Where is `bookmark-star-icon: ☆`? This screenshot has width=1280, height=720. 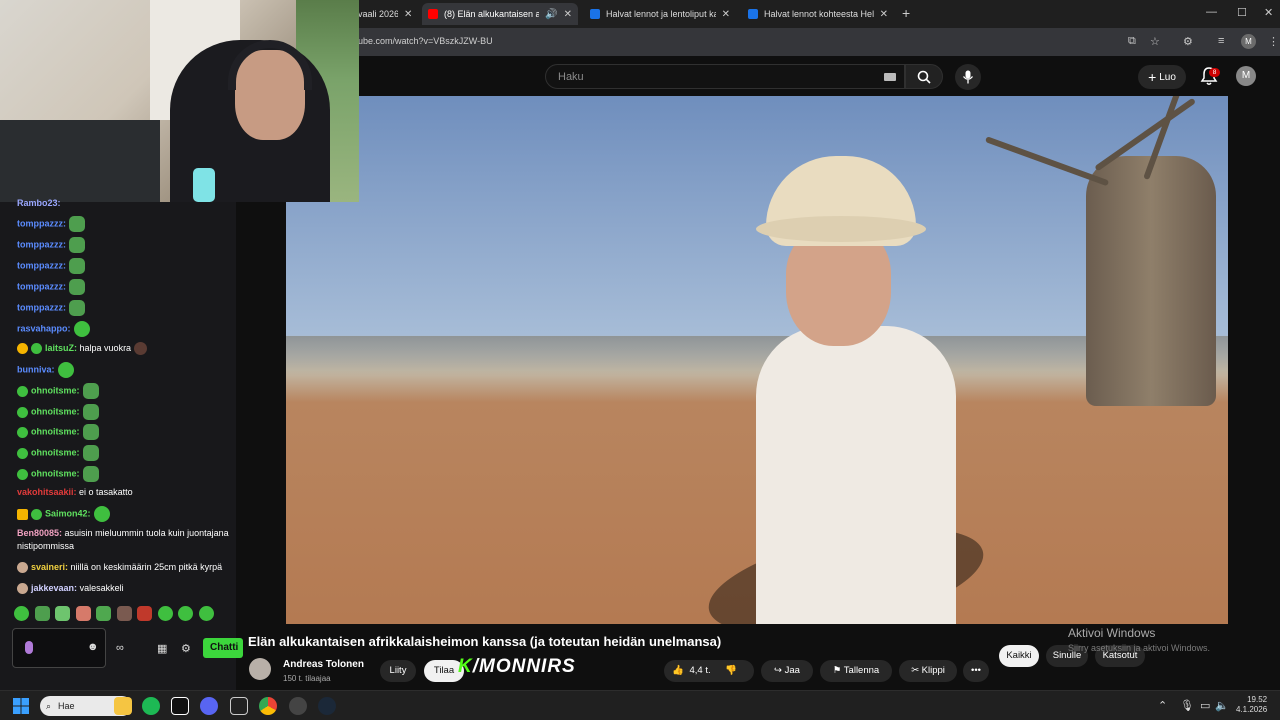 bookmark-star-icon: ☆ is located at coordinates (1155, 41).